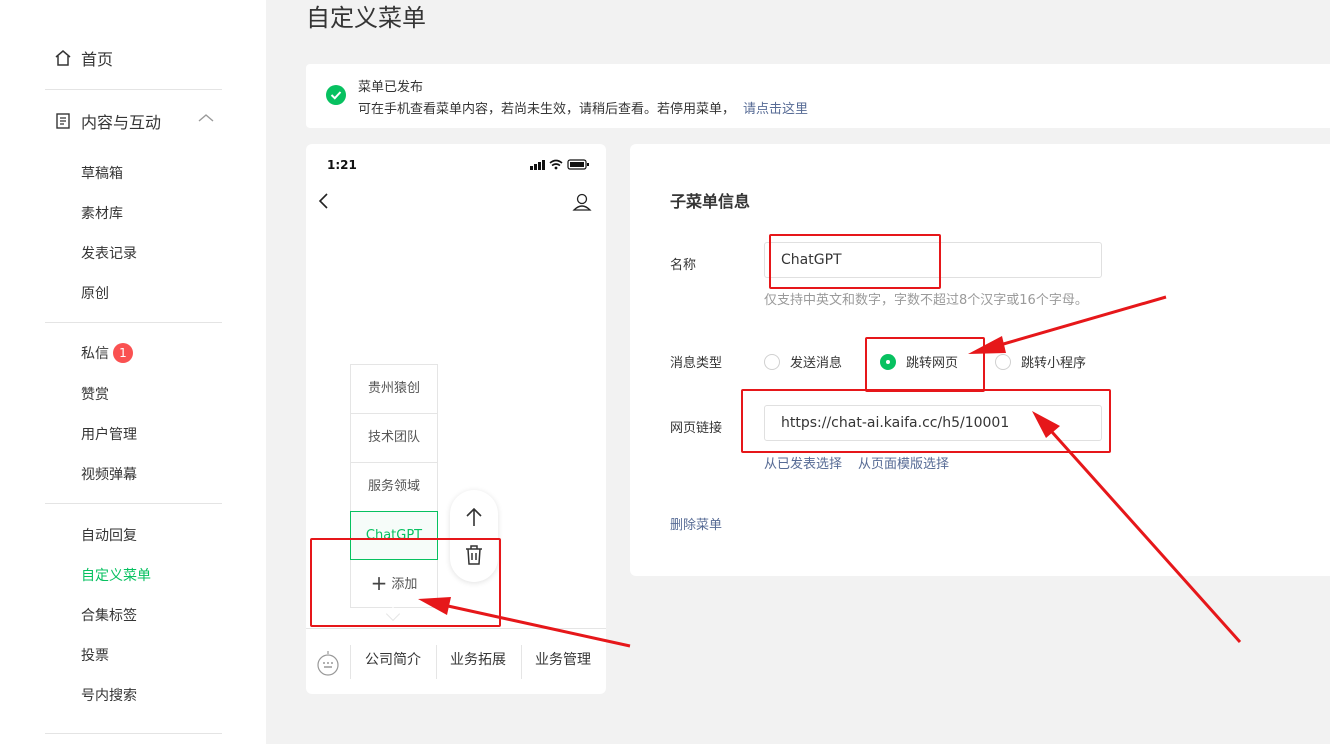 The width and height of the screenshot is (1330, 744). What do you see at coordinates (109, 434) in the screenshot?
I see `sidebar-item-users: 用户管理` at bounding box center [109, 434].